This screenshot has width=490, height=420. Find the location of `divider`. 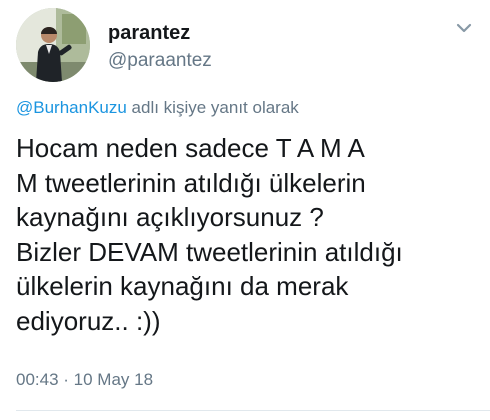

divider is located at coordinates (253, 410).